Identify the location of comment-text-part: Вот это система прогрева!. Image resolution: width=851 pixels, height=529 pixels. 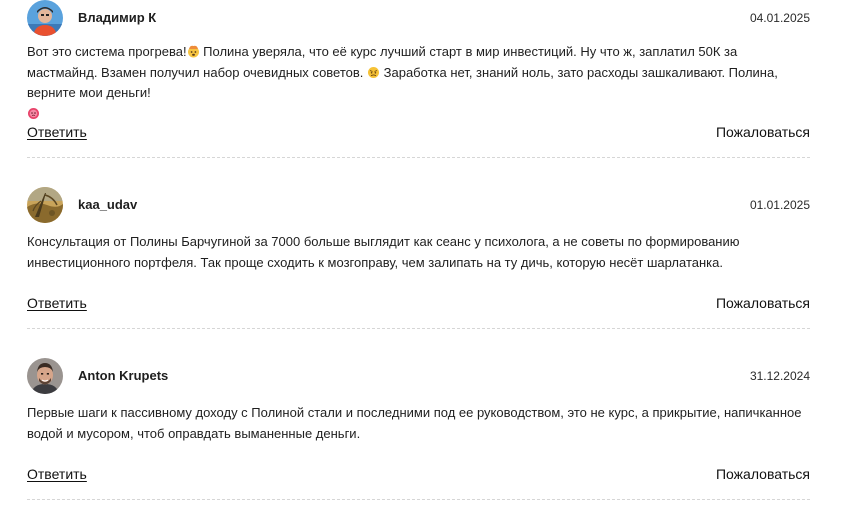
(107, 51).